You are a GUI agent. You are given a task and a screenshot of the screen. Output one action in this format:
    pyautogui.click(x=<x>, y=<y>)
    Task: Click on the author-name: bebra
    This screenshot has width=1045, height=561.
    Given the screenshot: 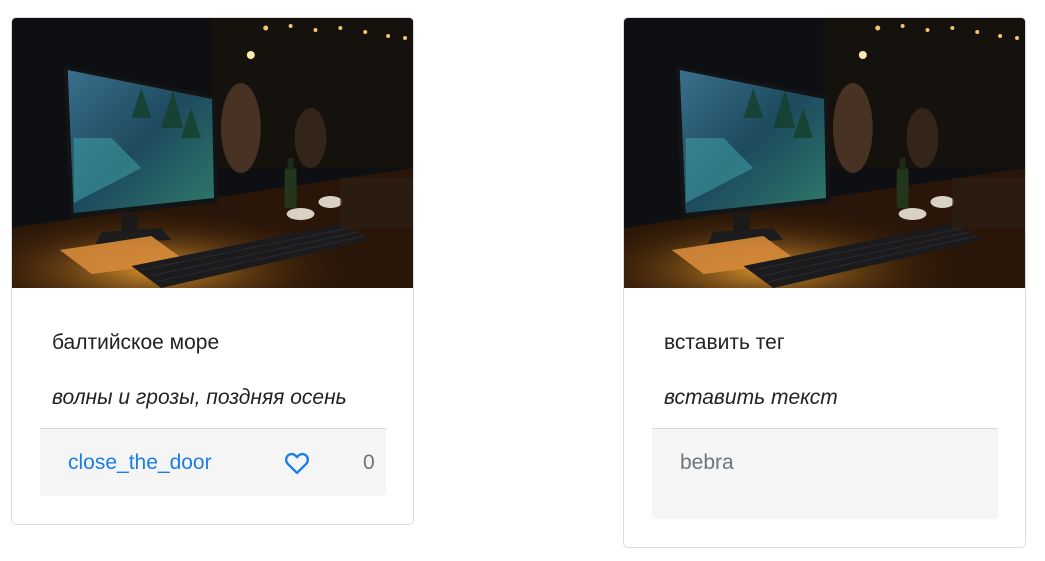 What is the action you would take?
    pyautogui.click(x=707, y=462)
    